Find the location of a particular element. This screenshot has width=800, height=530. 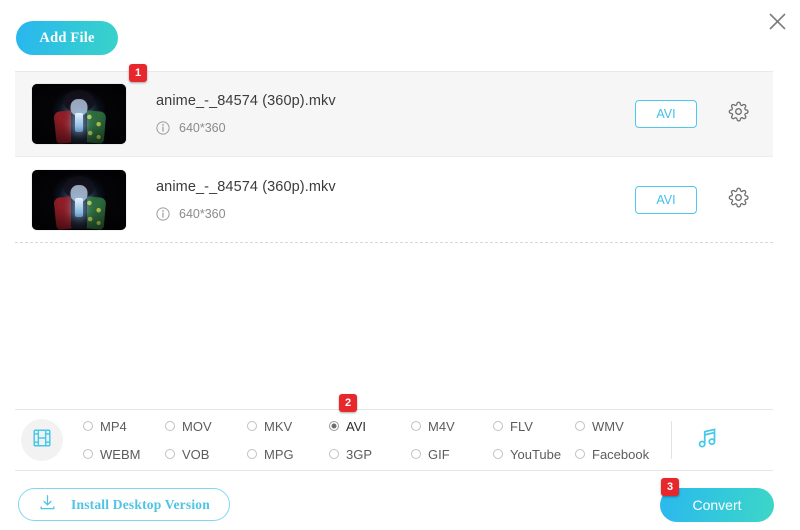

format-option-wmv: WMV is located at coordinates (616, 426).